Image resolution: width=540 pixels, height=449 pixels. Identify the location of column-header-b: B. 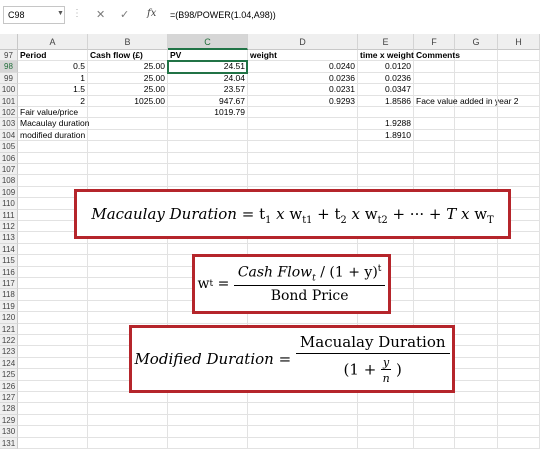
(128, 42).